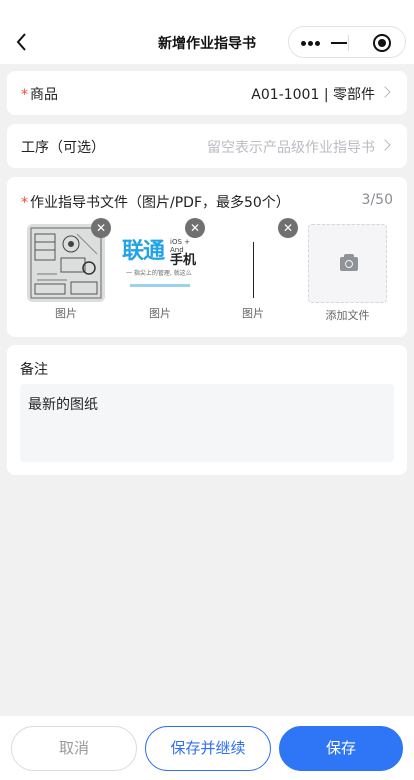  I want to click on miniprogram-capsule, so click(347, 42).